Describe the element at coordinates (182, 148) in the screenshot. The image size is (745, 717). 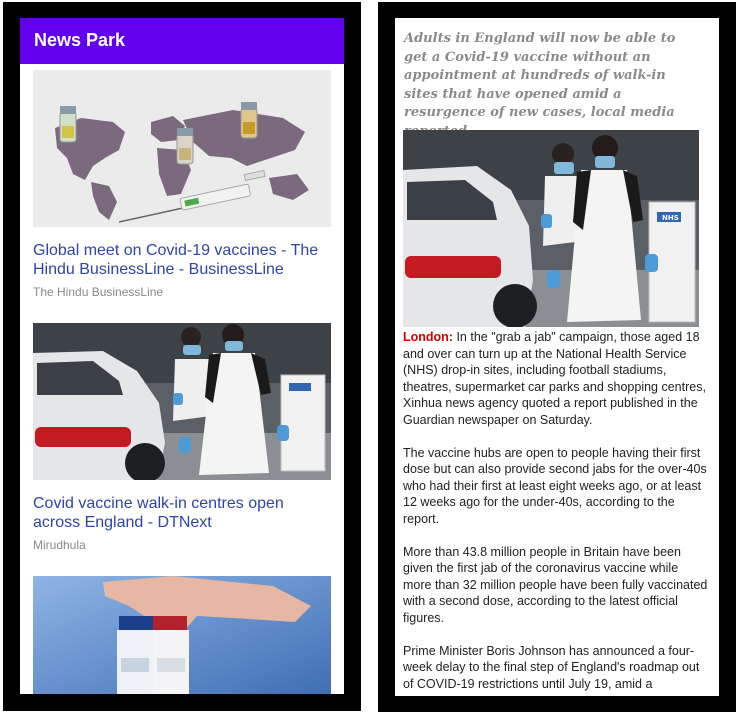
I see `world-map-vaccine-image` at that location.